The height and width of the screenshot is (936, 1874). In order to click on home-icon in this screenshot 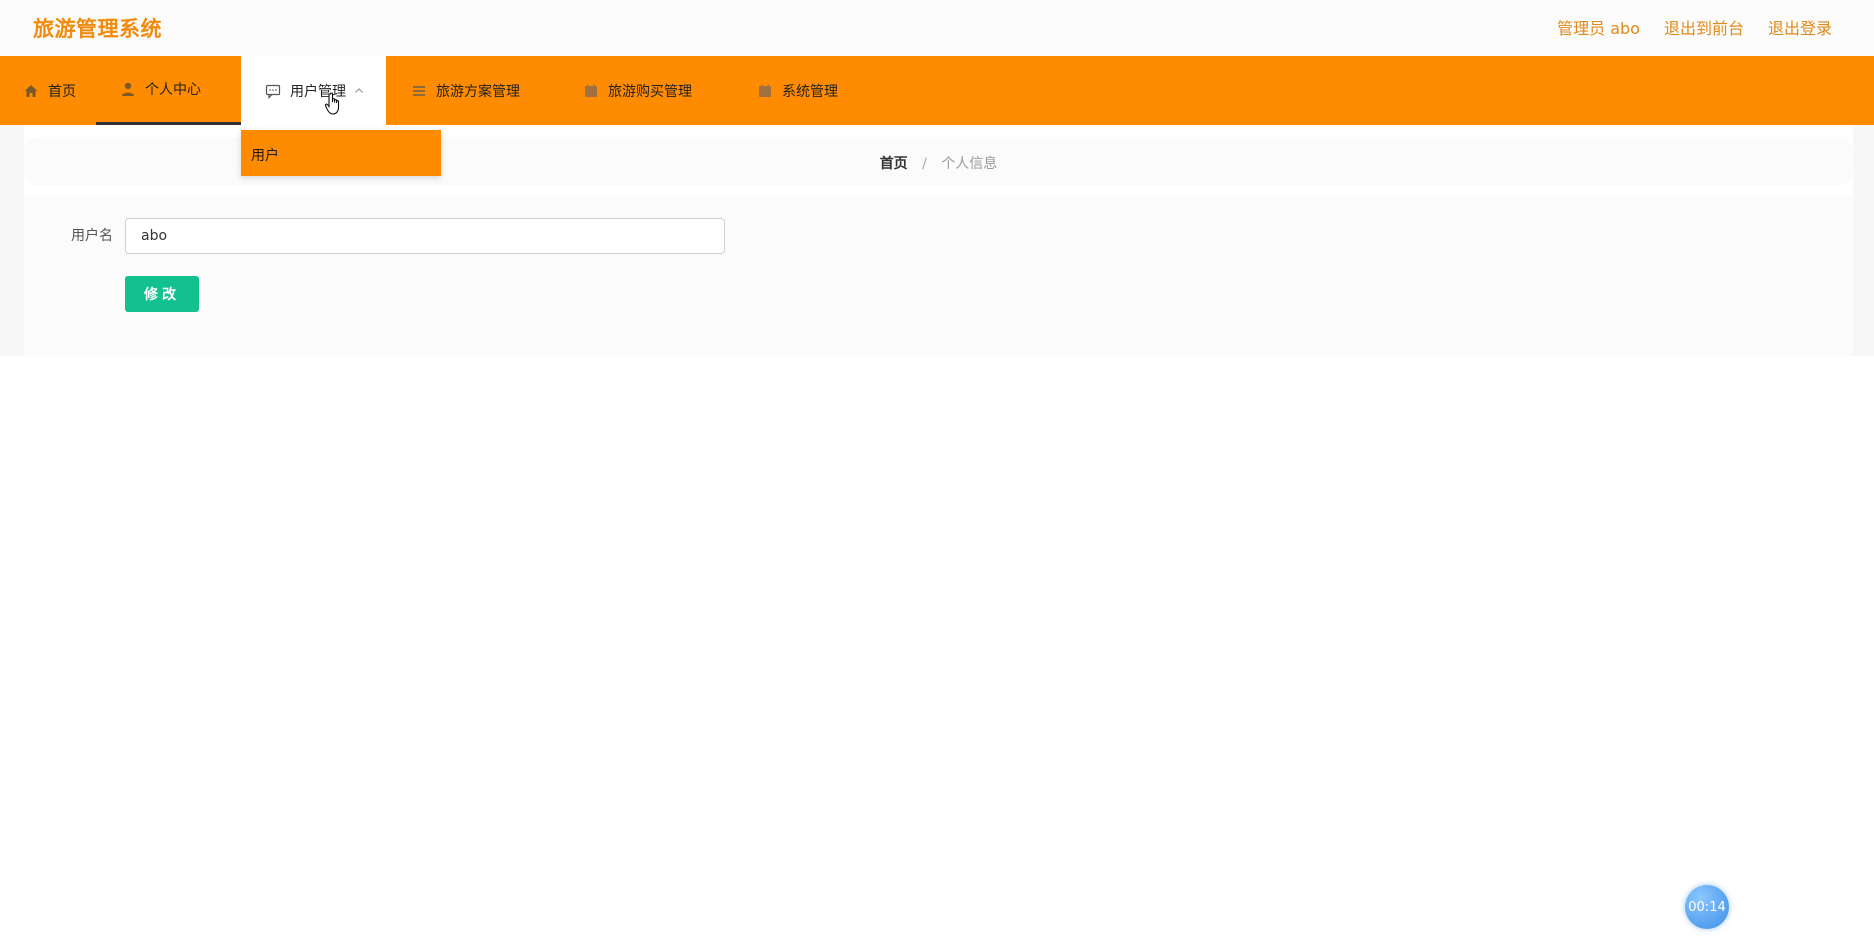, I will do `click(31, 91)`.